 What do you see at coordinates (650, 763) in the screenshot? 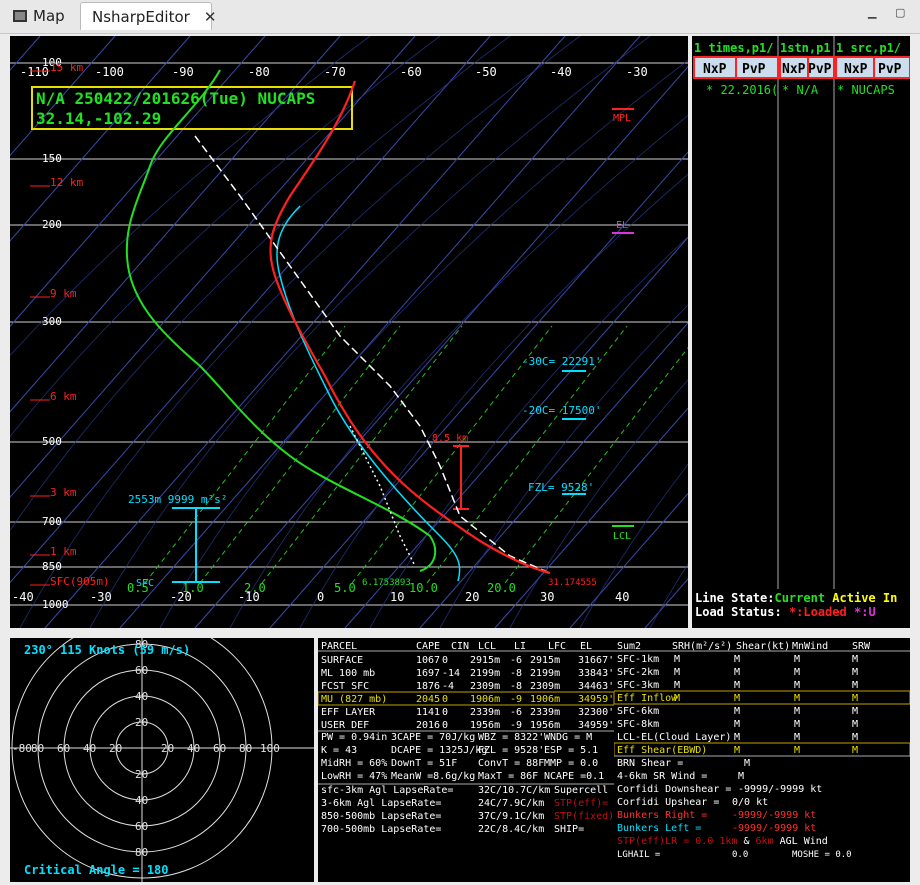
I see `summary-param-label: BRN Shear =` at bounding box center [650, 763].